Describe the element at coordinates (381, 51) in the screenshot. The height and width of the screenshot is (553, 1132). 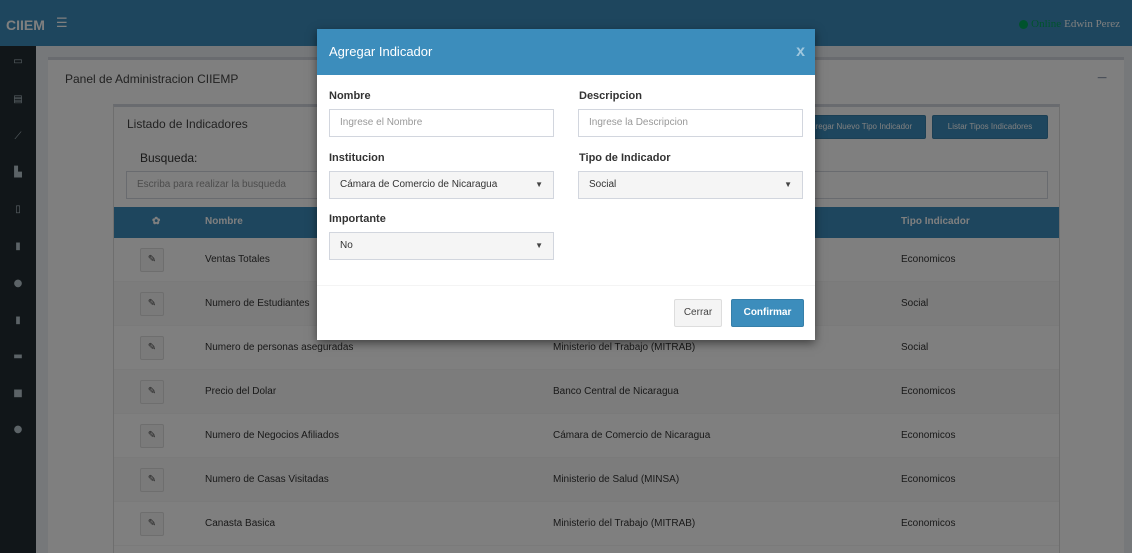
I see `modal-title: Agregar Indicador` at that location.